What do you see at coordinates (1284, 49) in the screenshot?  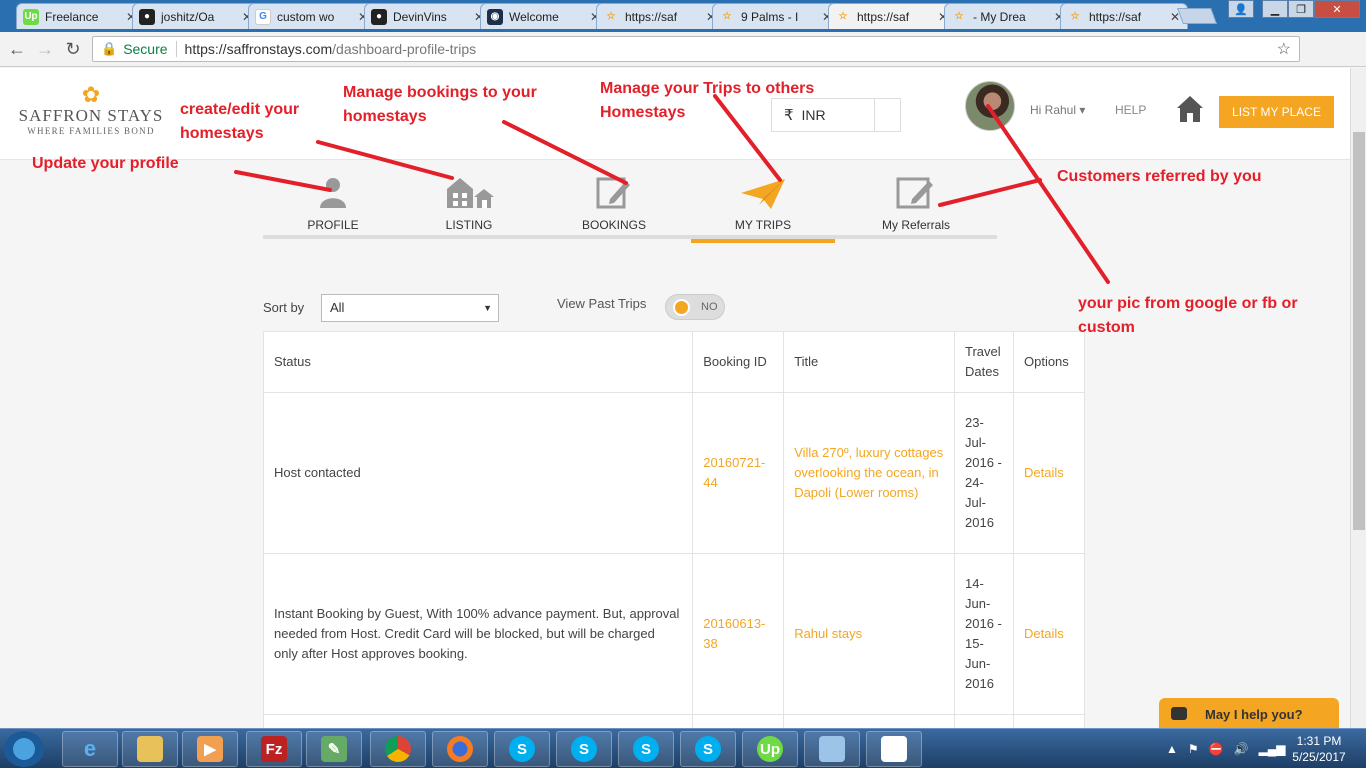 I see `bookmark-star-icon: ☆` at bounding box center [1284, 49].